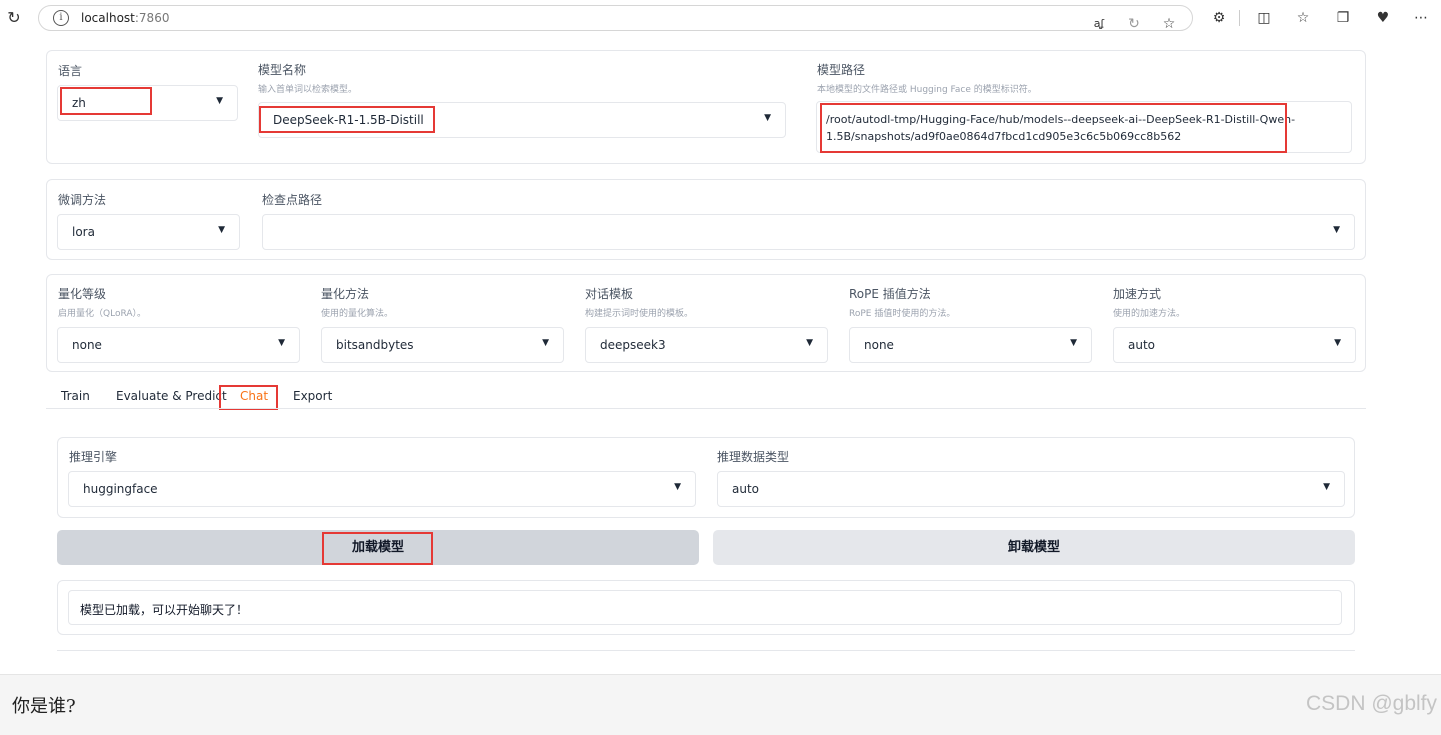 This screenshot has height=735, width=1441. Describe the element at coordinates (609, 294) in the screenshot. I see `template-label: 对话模板` at that location.